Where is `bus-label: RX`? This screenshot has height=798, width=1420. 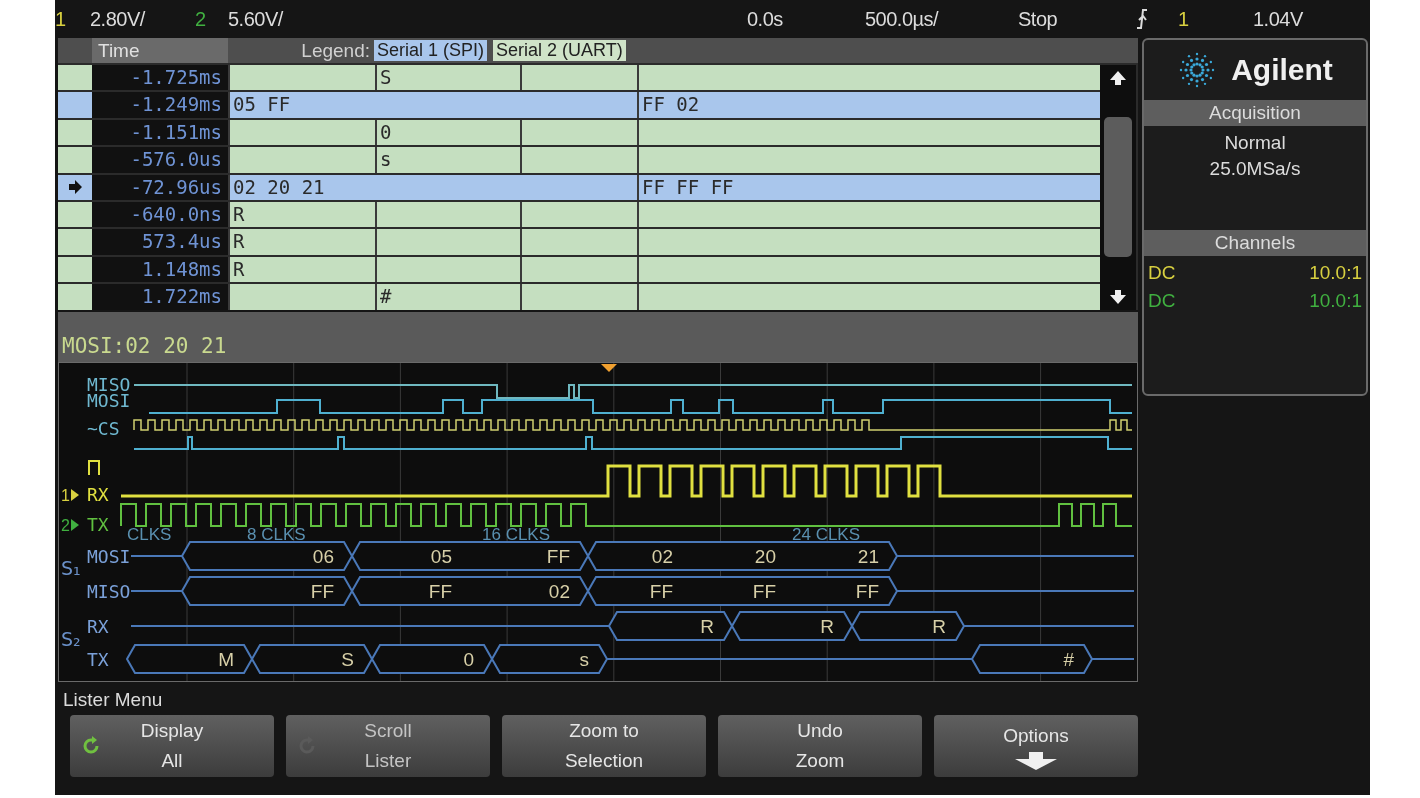
bus-label: RX is located at coordinates (98, 626).